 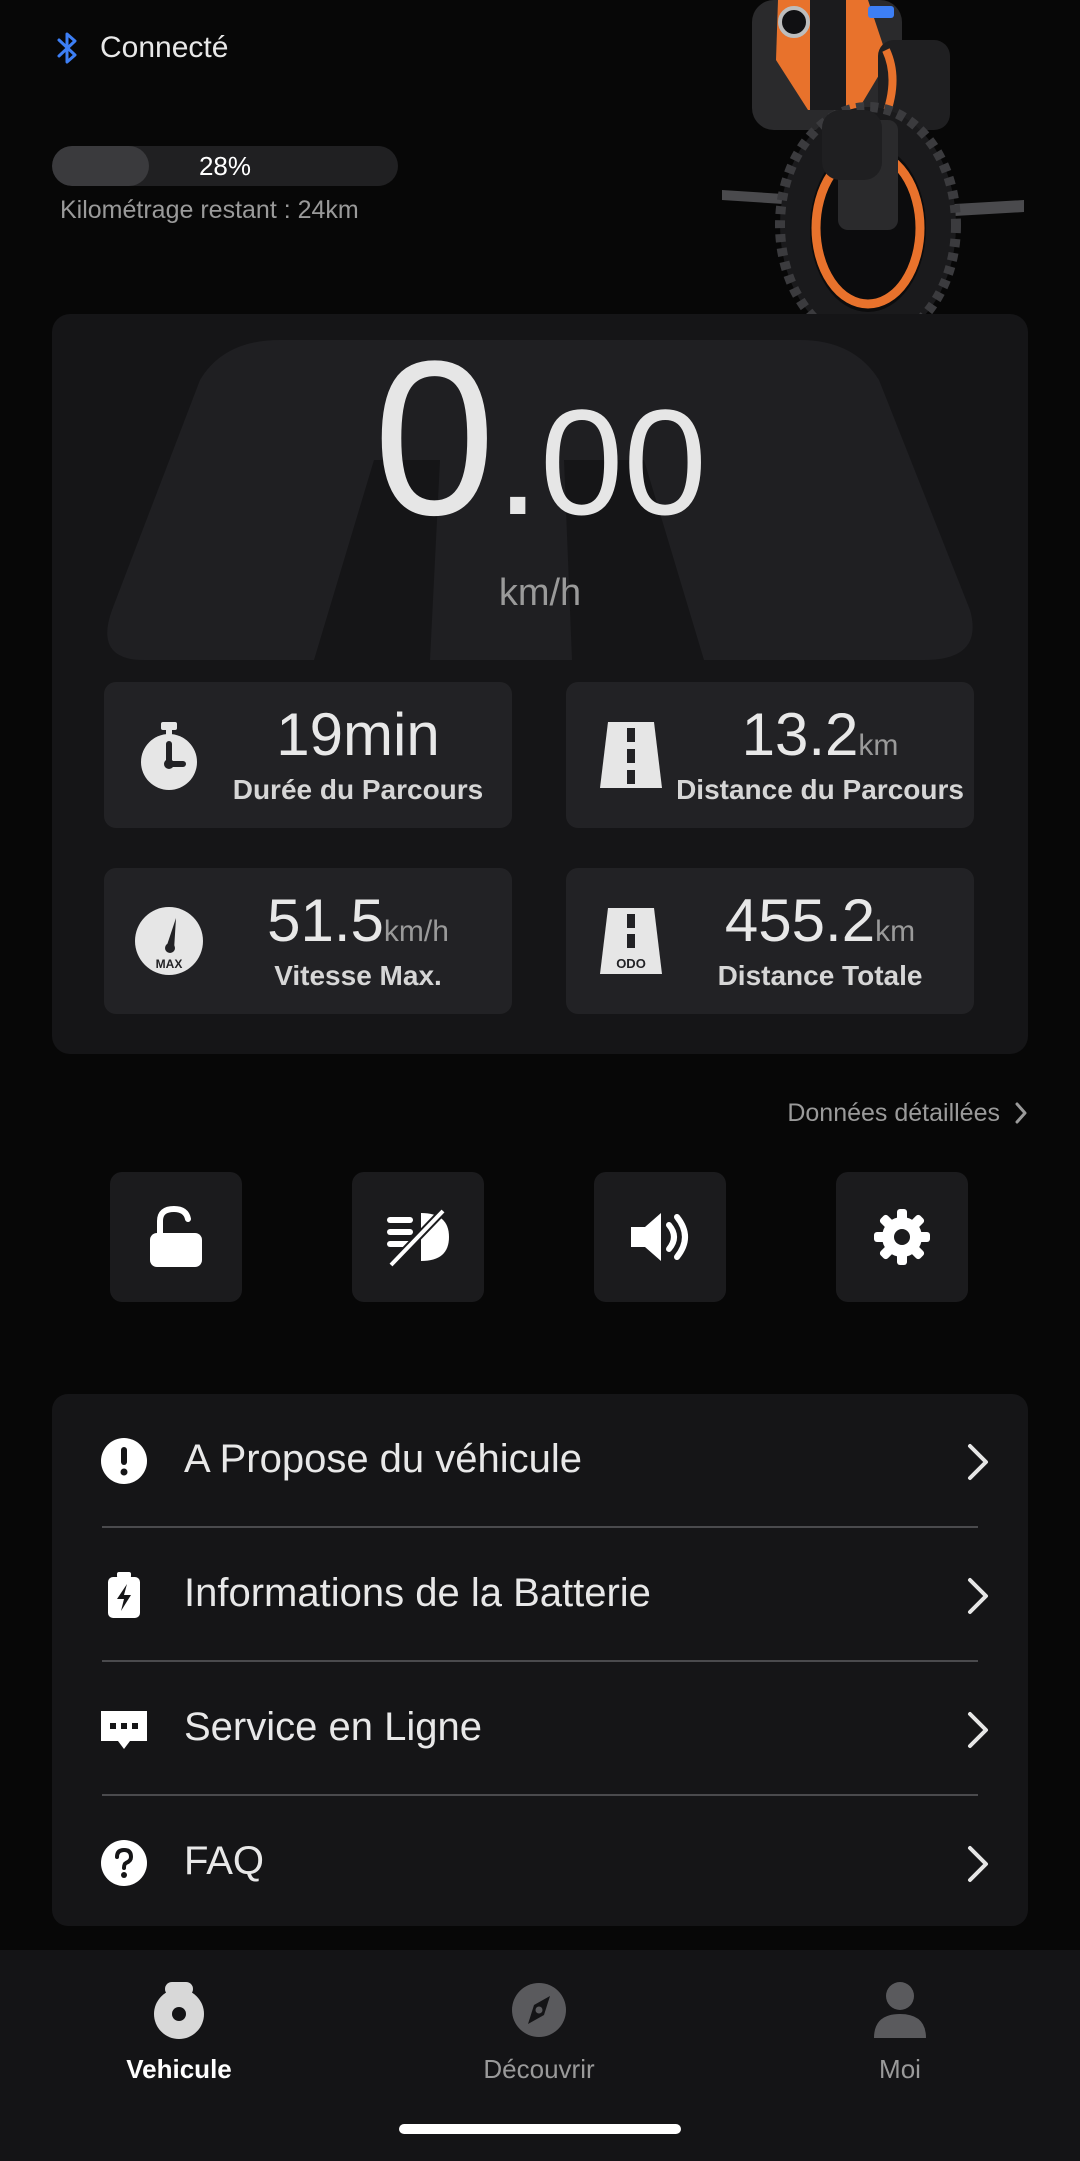 I want to click on stat-unit: km/h, so click(x=416, y=931).